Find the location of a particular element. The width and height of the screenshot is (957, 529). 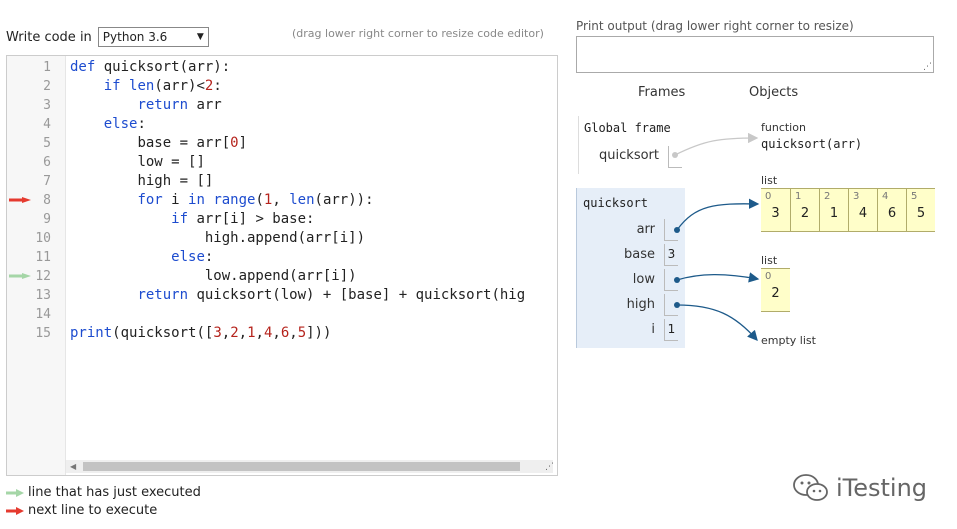

code-line: 7 high = [] is located at coordinates (282, 181).